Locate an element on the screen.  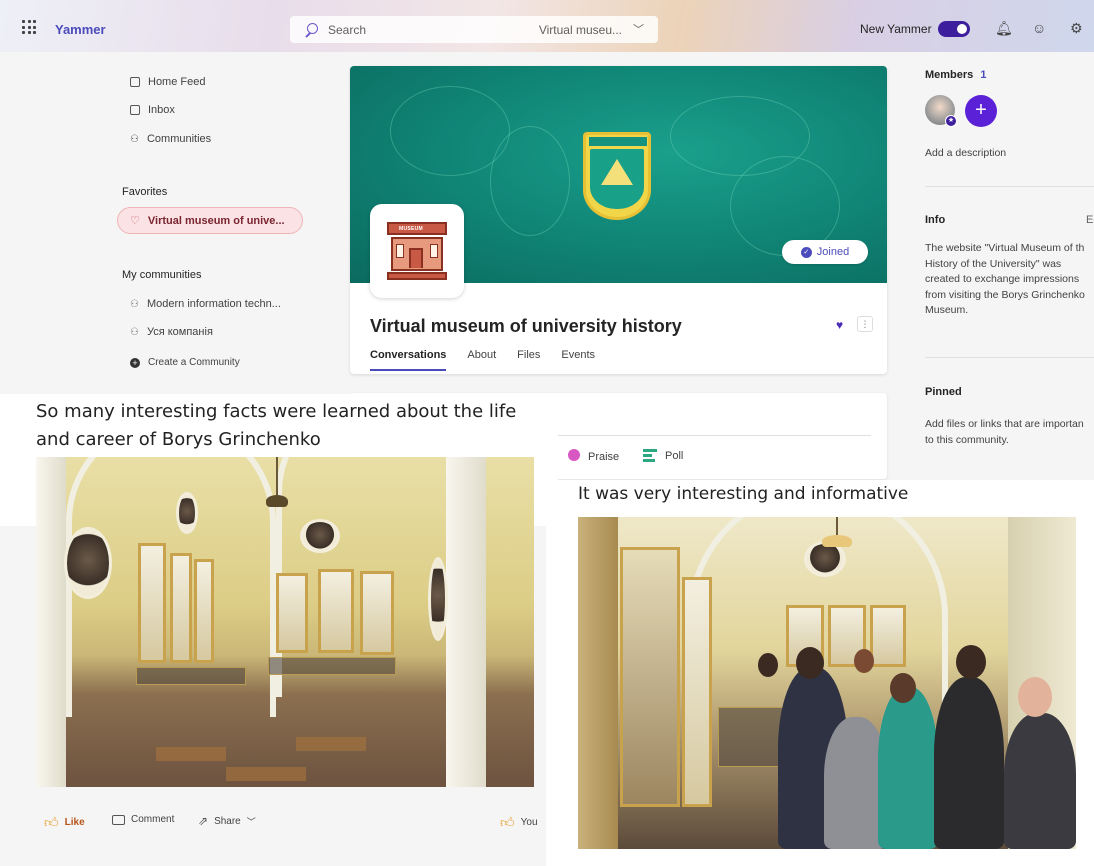
nav-home-feed: Home Feed is located at coordinates (167, 82).